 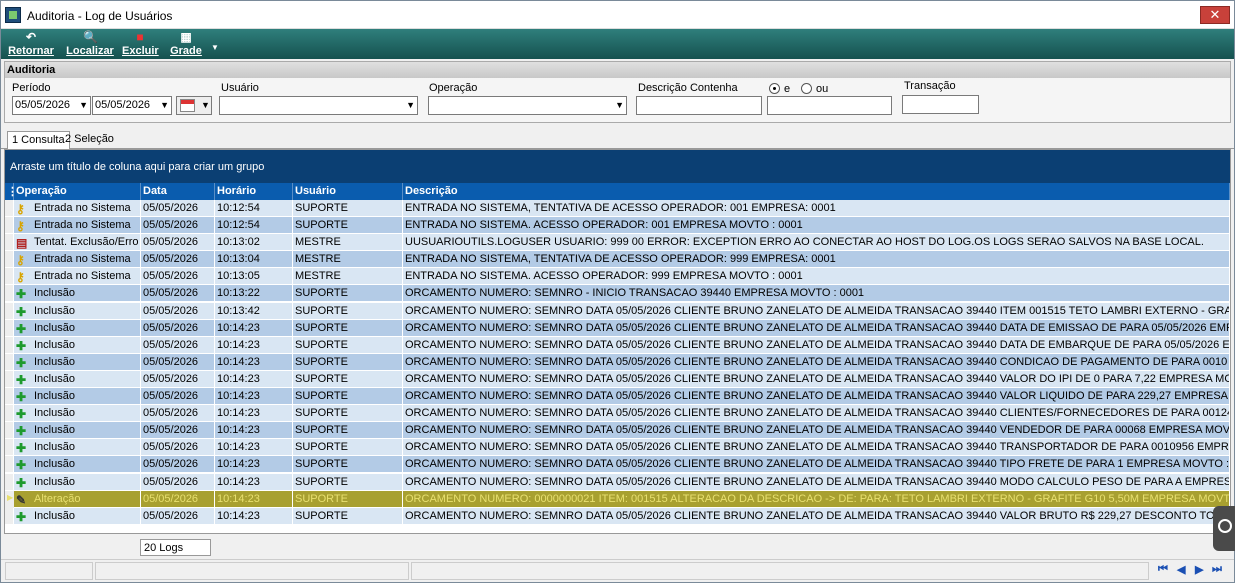 What do you see at coordinates (140, 44) in the screenshot?
I see `excluir-button: ■ Excluir` at bounding box center [140, 44].